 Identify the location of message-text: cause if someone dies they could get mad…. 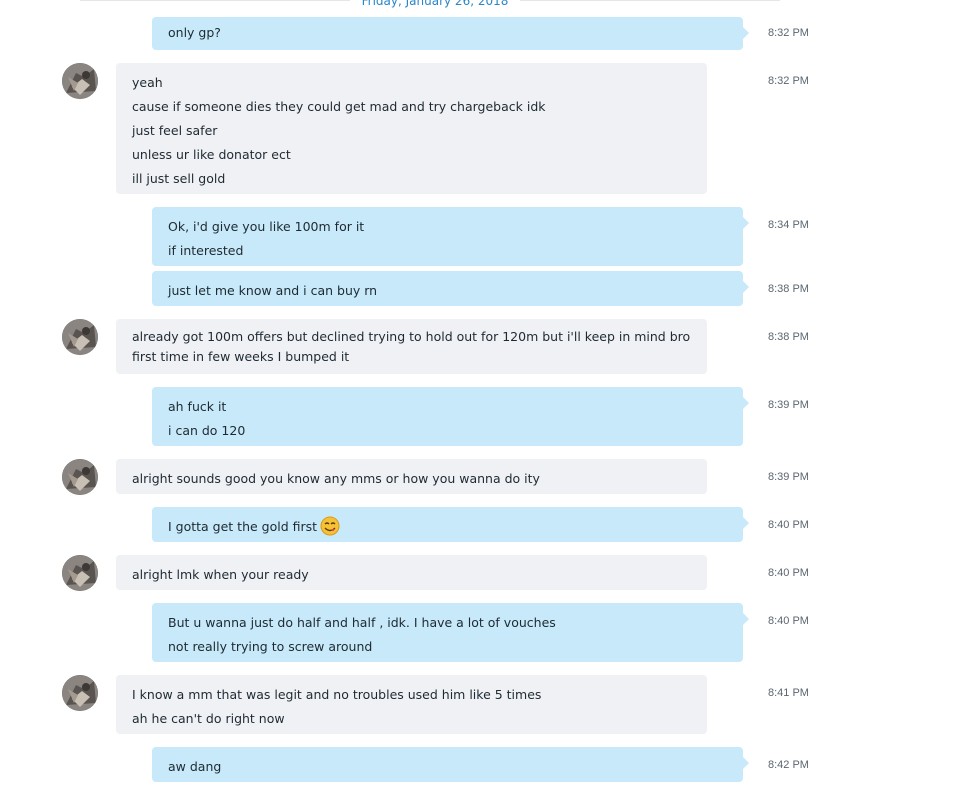
(339, 106).